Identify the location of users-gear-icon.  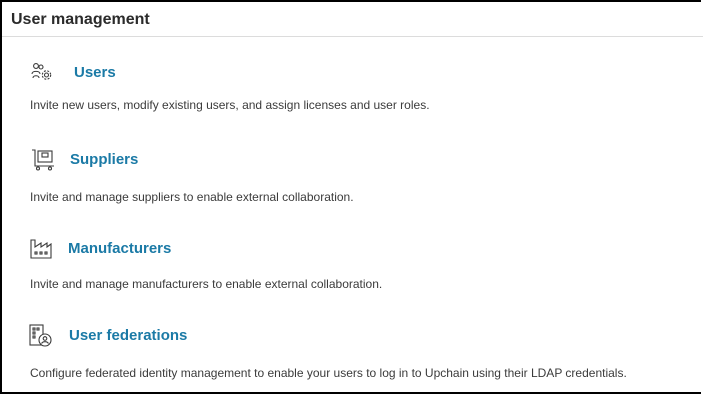
(42, 73).